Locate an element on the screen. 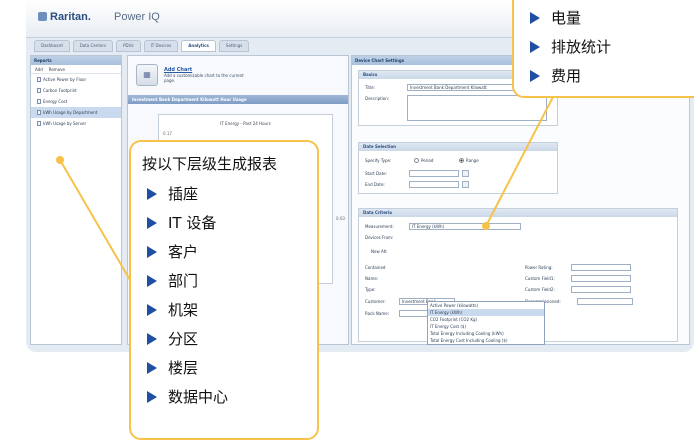 This screenshot has width=694, height=442. list-item: 费用 is located at coordinates (570, 75).